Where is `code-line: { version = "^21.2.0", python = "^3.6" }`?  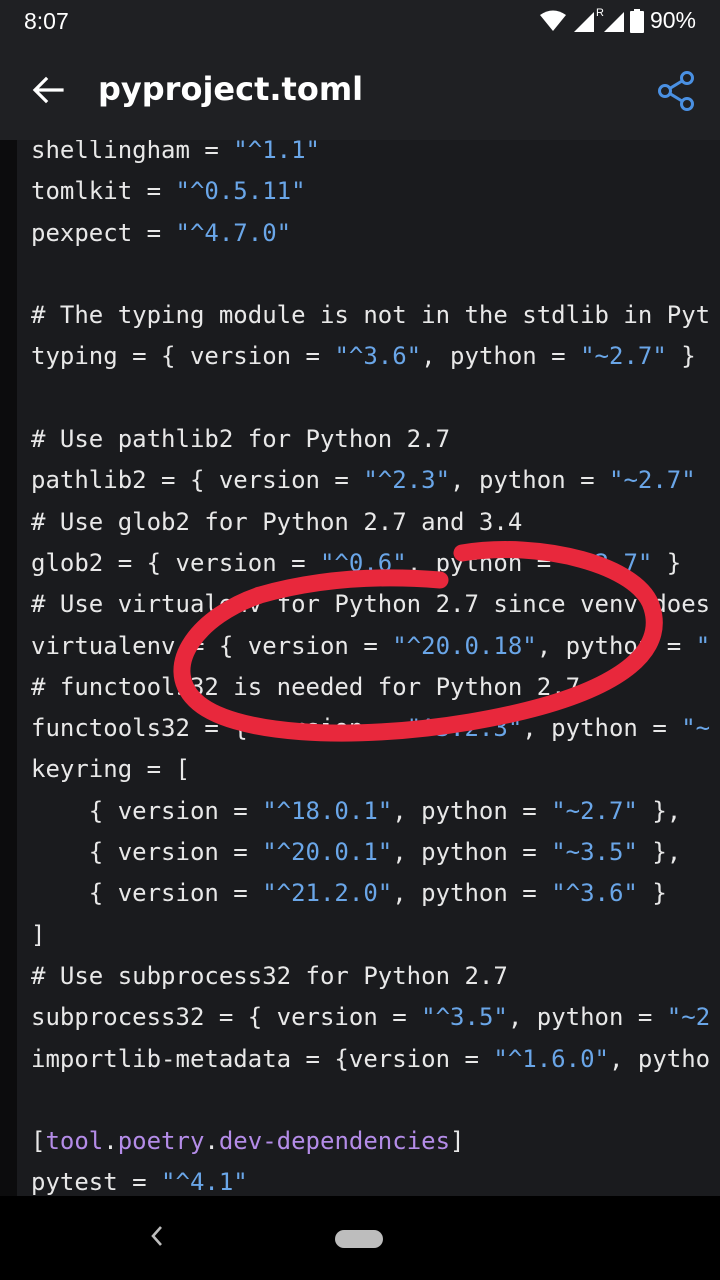
code-line: { version = "^21.2.0", python = "^3.6" } is located at coordinates (375, 893).